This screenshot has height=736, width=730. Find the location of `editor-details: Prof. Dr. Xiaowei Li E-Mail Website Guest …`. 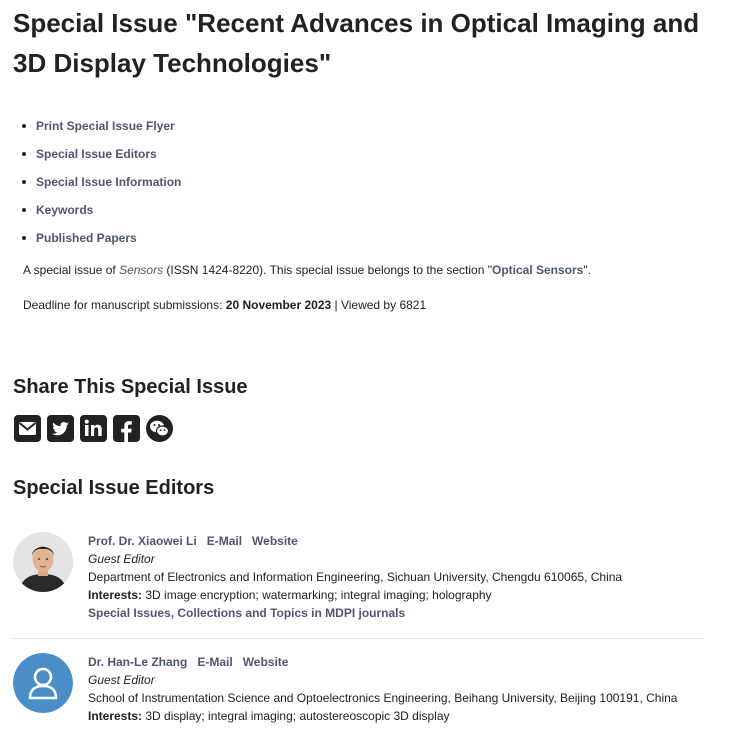

editor-details: Prof. Dr. Xiaowei Li E-Mail Website Guest … is located at coordinates (355, 577).